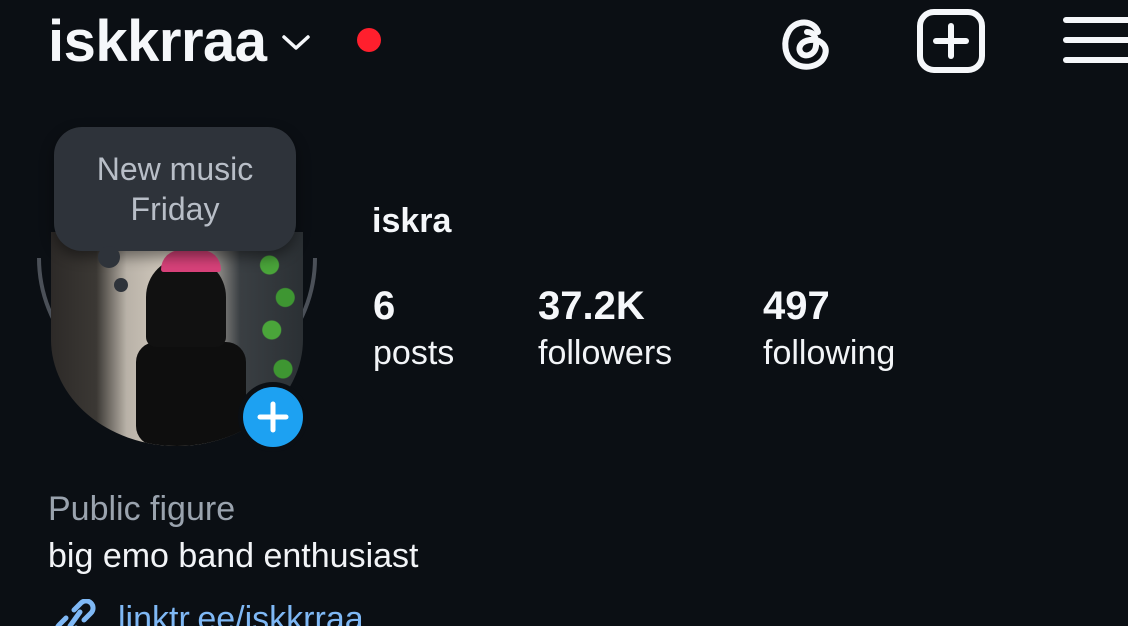 The height and width of the screenshot is (626, 1128). Describe the element at coordinates (605, 353) in the screenshot. I see `followers-label: followers` at that location.